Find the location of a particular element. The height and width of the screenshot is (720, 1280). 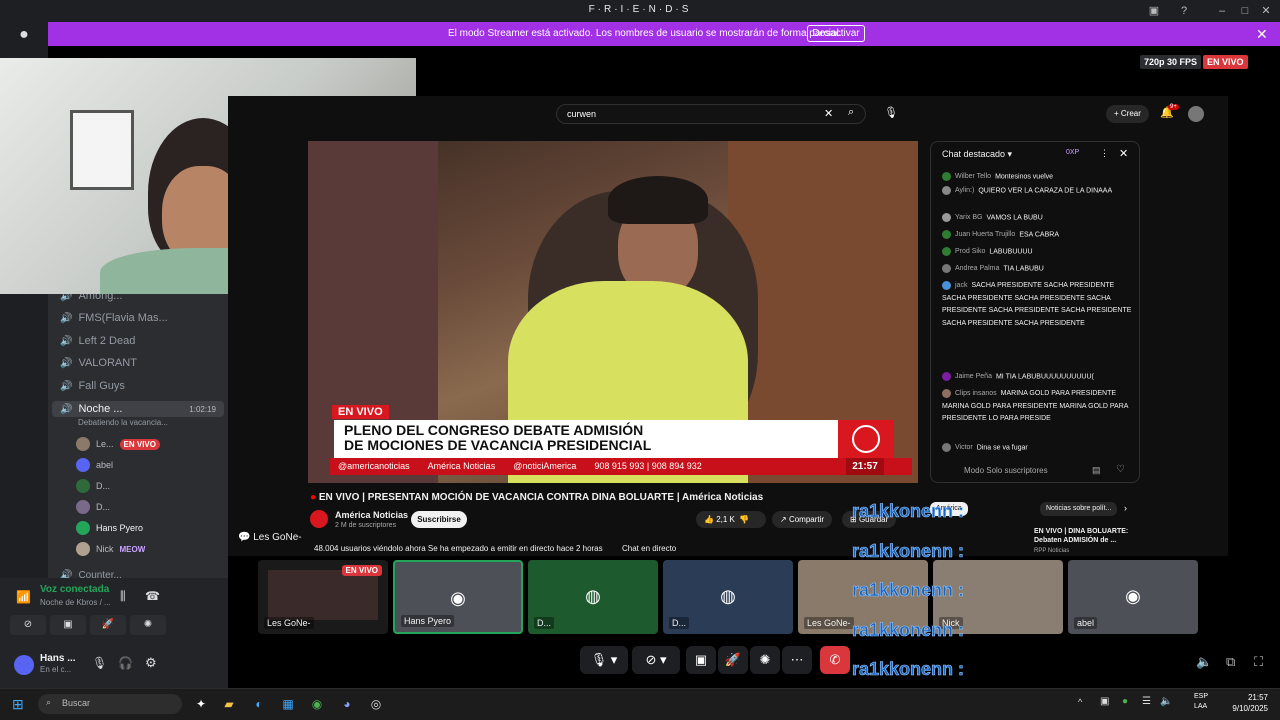

help-icon: ? is located at coordinates (1184, 11).